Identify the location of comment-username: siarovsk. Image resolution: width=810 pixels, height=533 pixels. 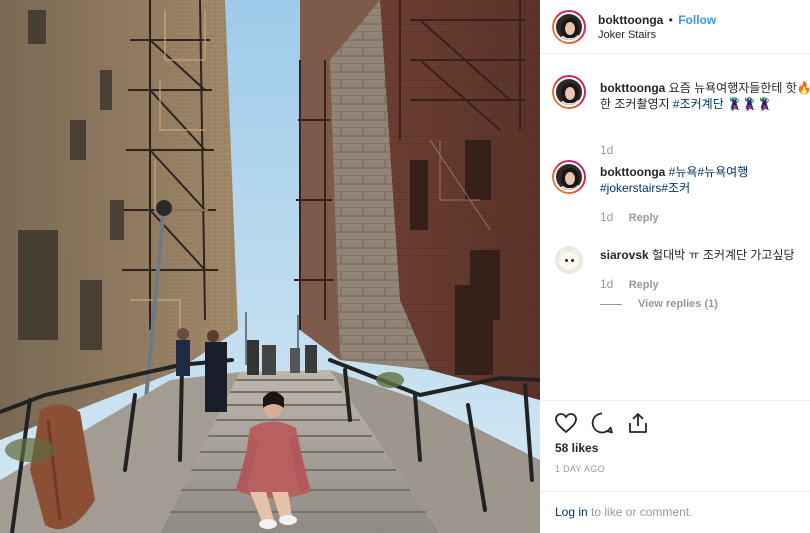
(624, 255).